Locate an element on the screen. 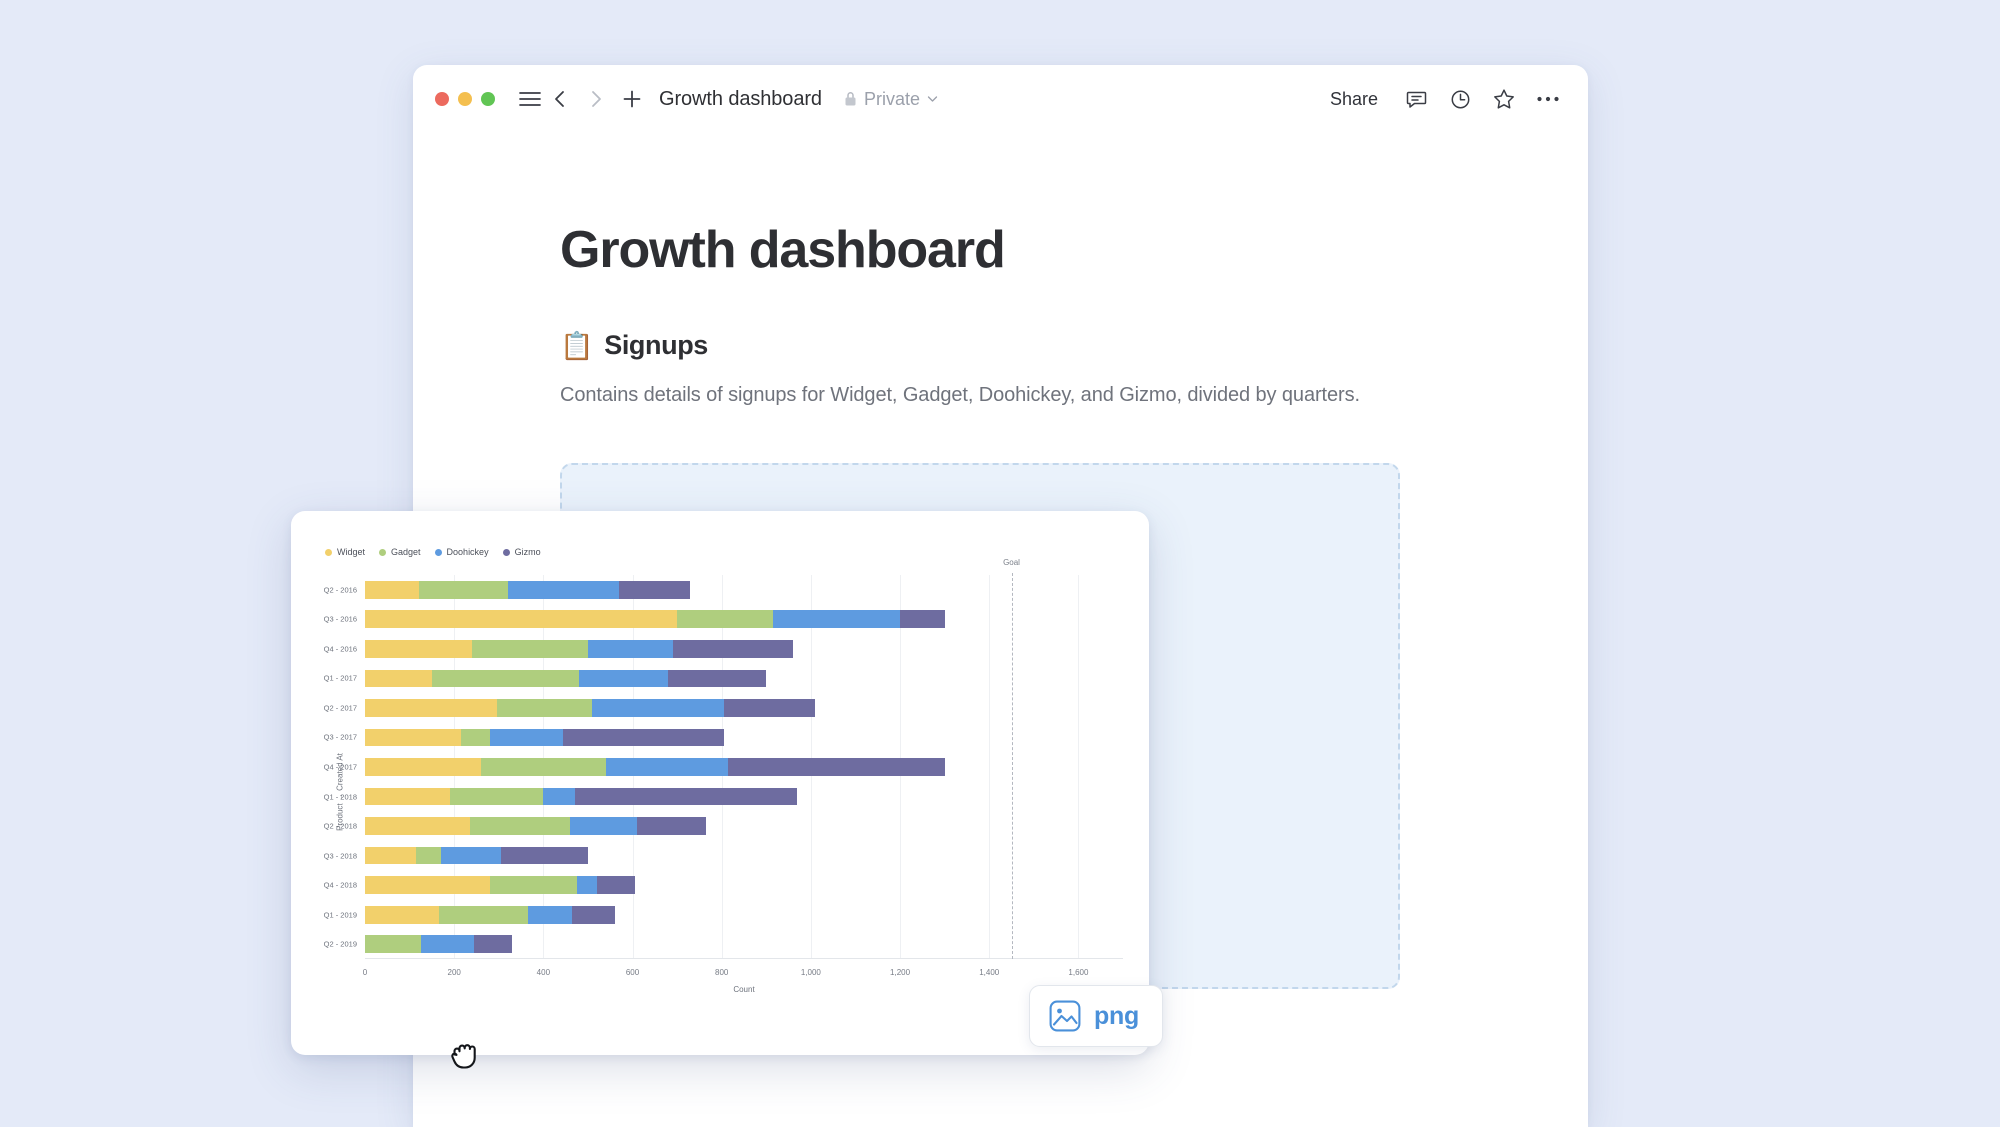  star-icon is located at coordinates (1504, 99).